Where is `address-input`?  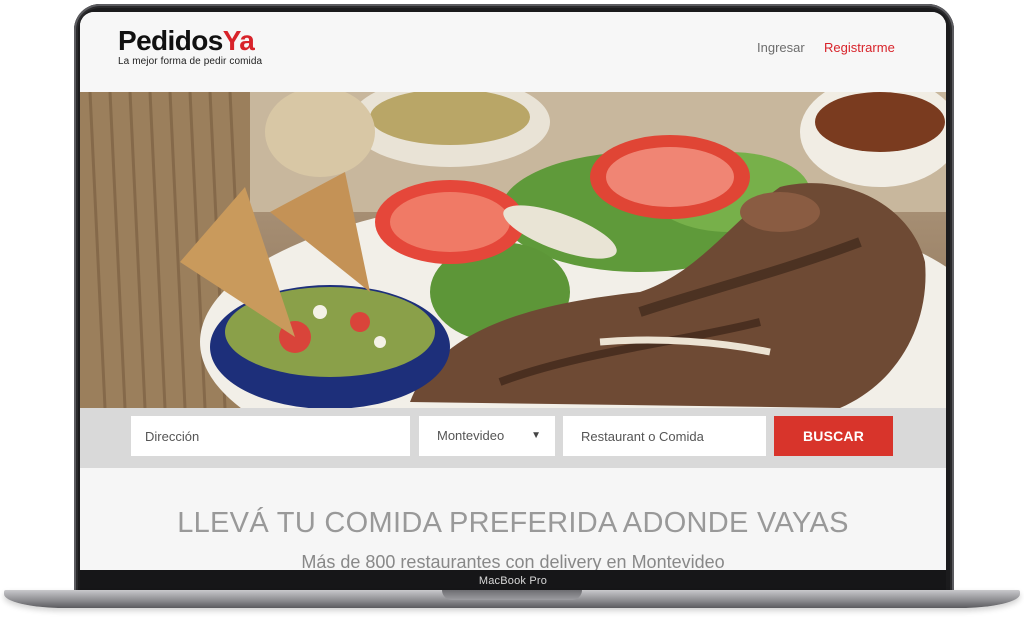 address-input is located at coordinates (277, 436).